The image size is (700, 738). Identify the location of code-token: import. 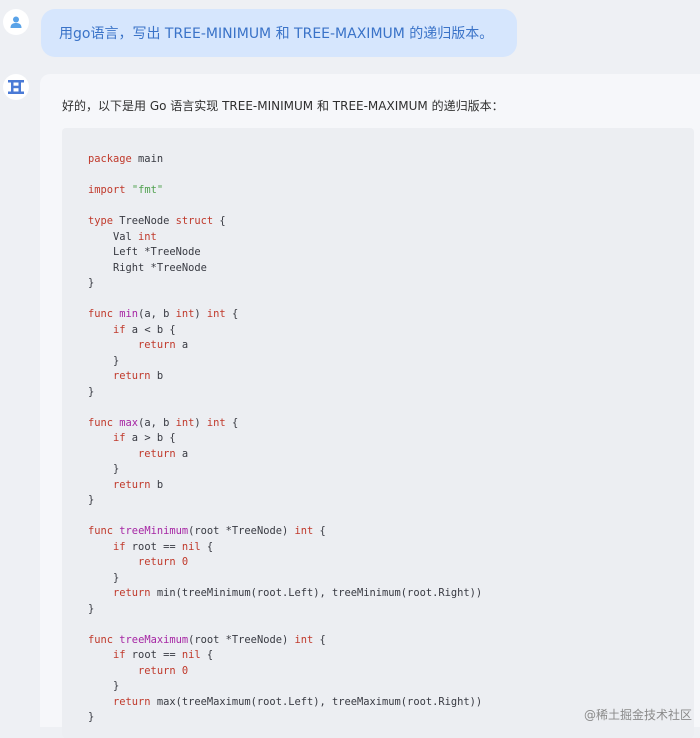
(107, 190).